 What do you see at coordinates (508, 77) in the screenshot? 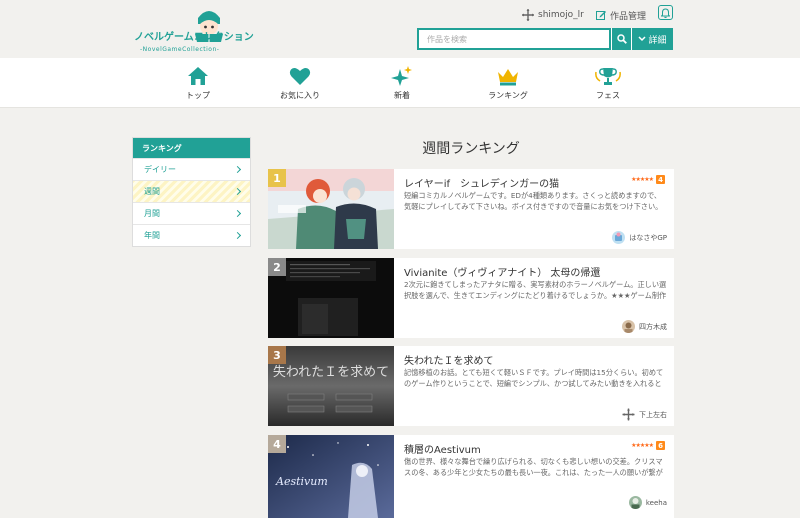
I see `crown-icon` at bounding box center [508, 77].